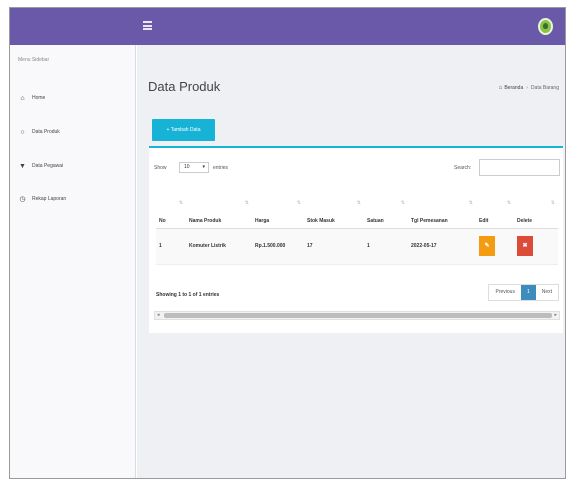 This screenshot has width=573, height=485. I want to click on cell-edit: ✎, so click(495, 246).